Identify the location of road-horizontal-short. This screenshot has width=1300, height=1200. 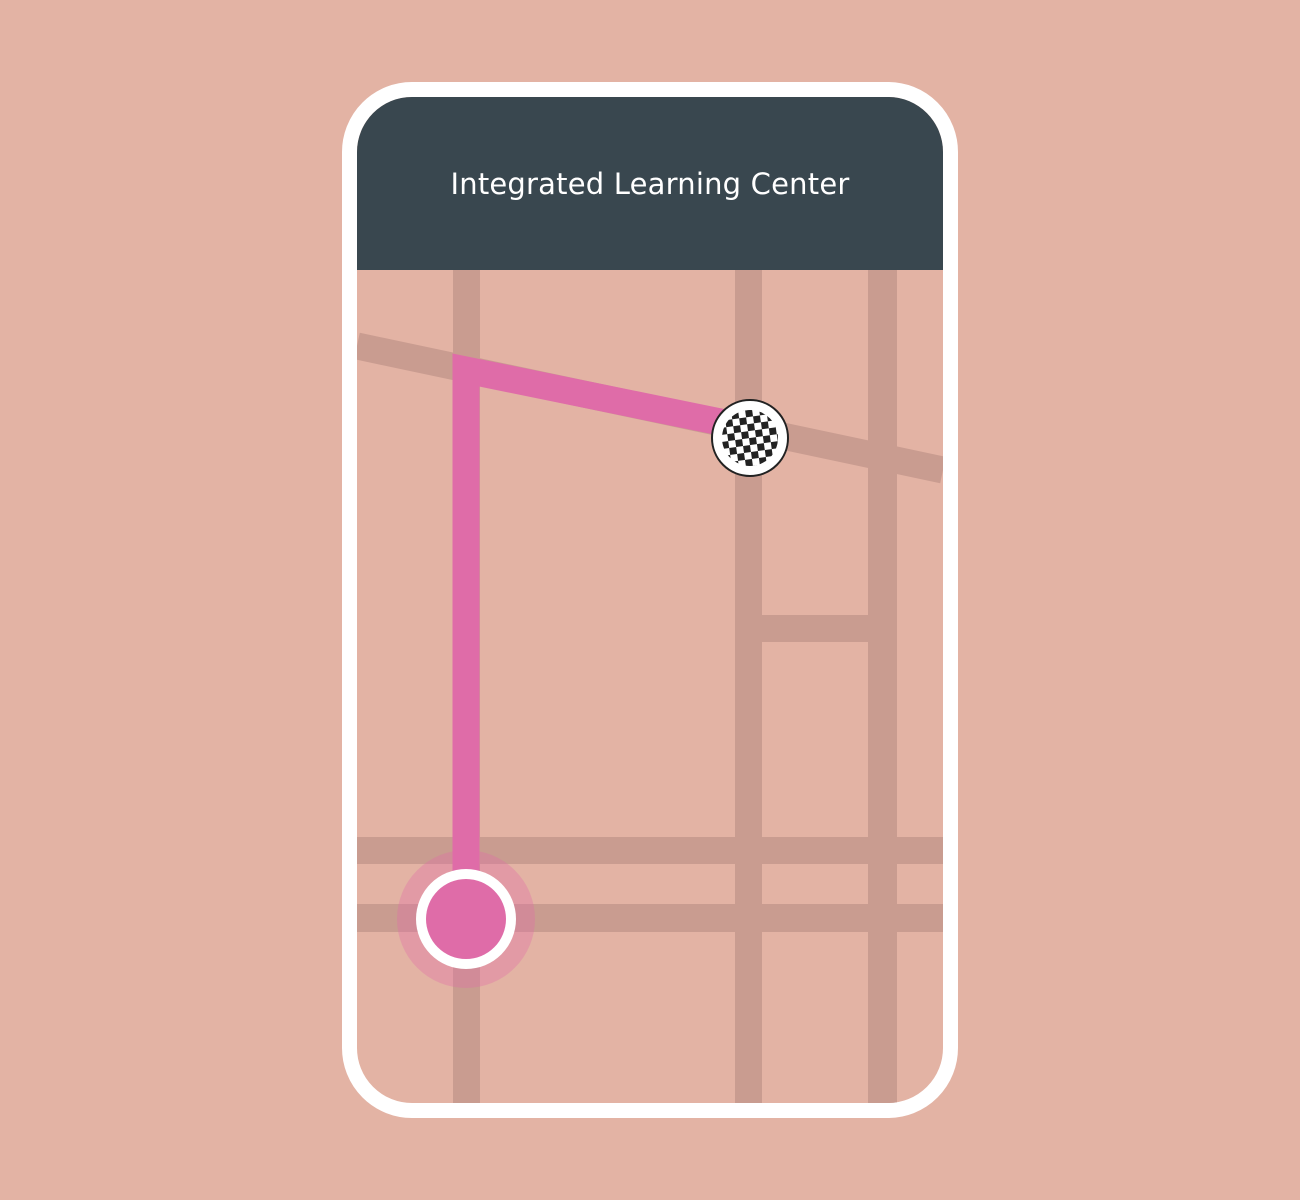
(815, 628).